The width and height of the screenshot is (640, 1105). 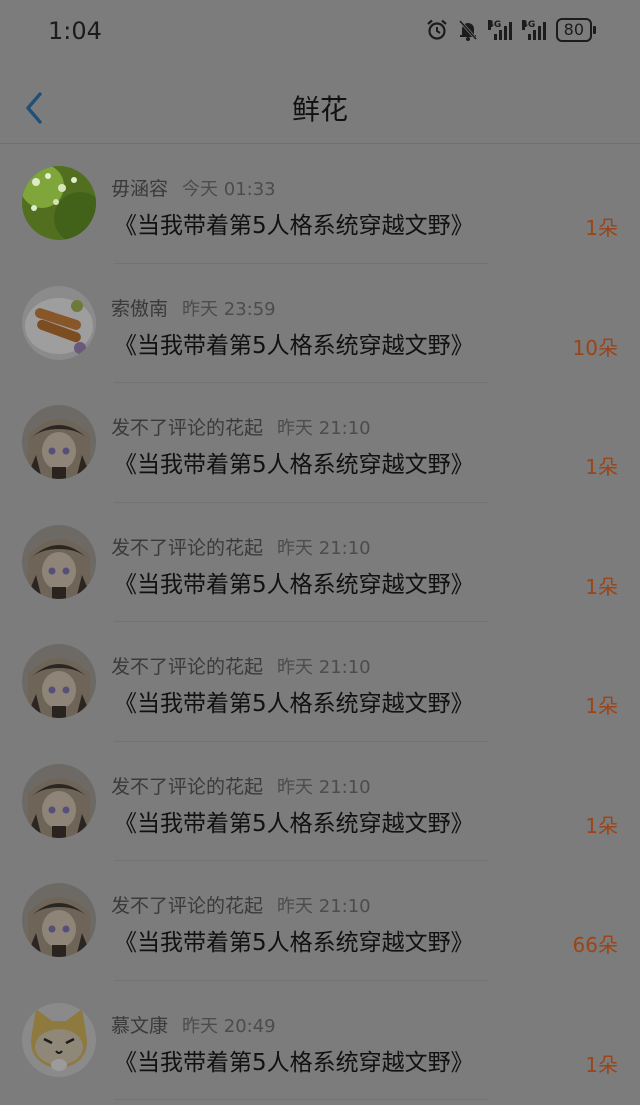 I want to click on timestamp: 昨天 23:59, so click(x=229, y=309).